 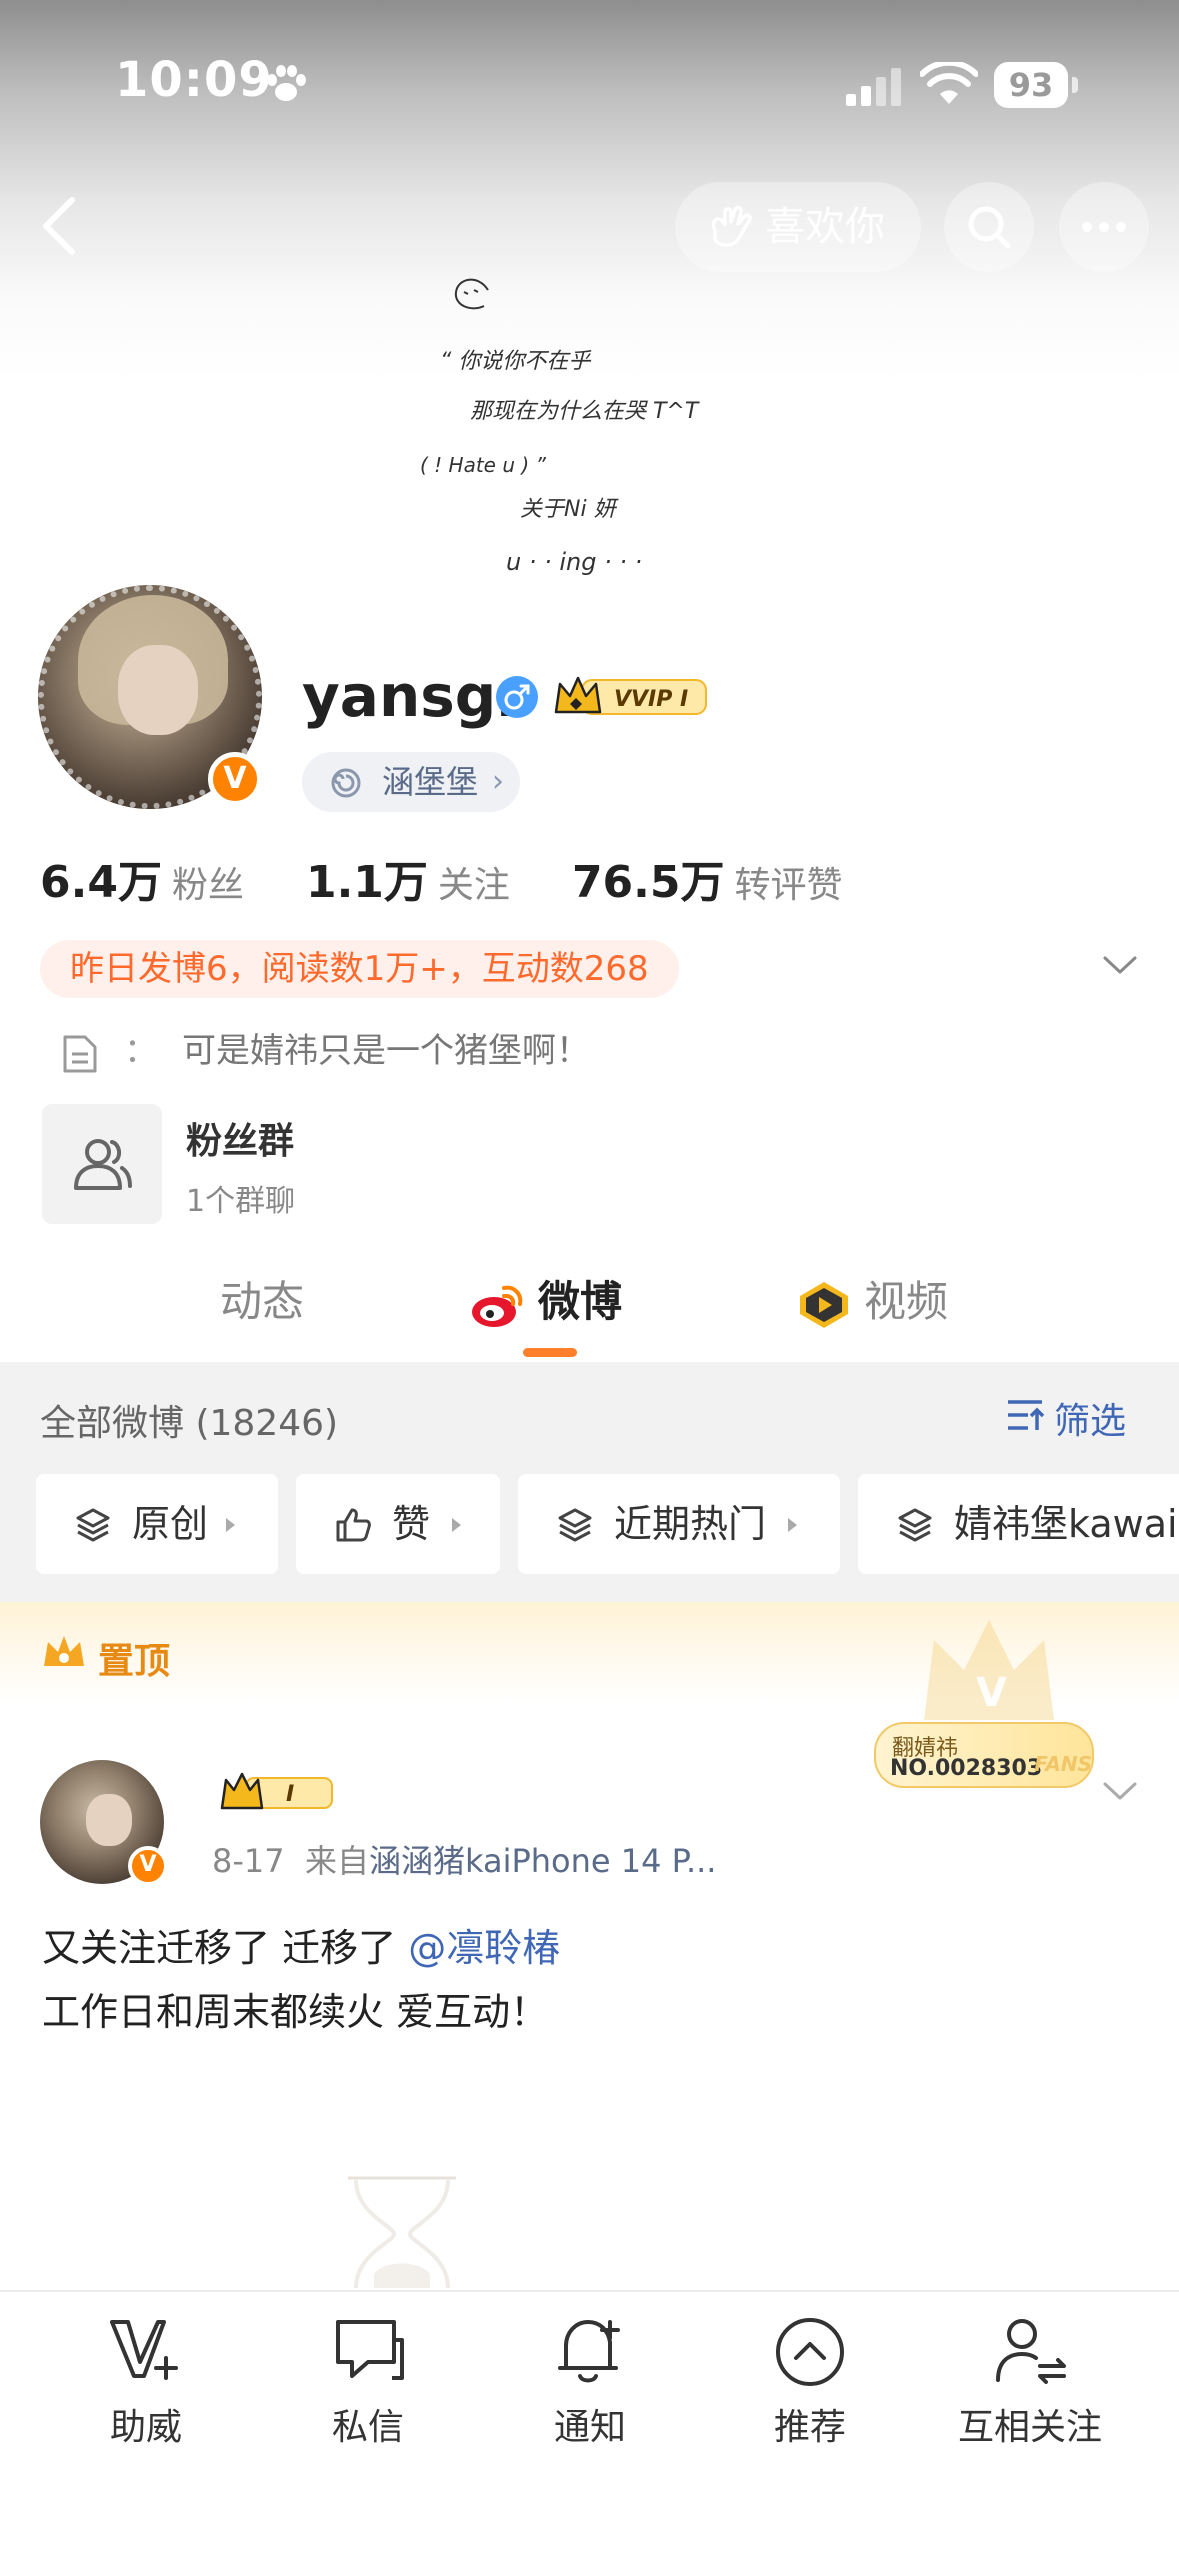 What do you see at coordinates (585, 411) in the screenshot?
I see `svg-text: 那现在为什么在哭 T^T` at bounding box center [585, 411].